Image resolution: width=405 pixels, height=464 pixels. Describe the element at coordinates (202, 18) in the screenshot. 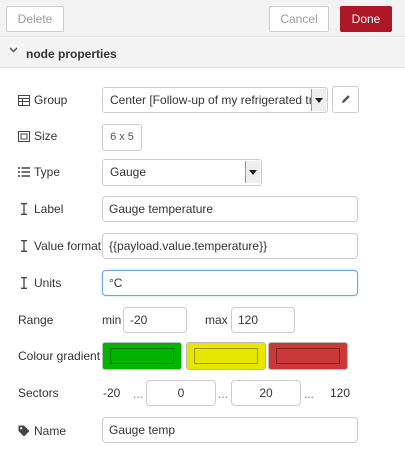

I see `tray-toolbar: Delete Cancel Done` at that location.